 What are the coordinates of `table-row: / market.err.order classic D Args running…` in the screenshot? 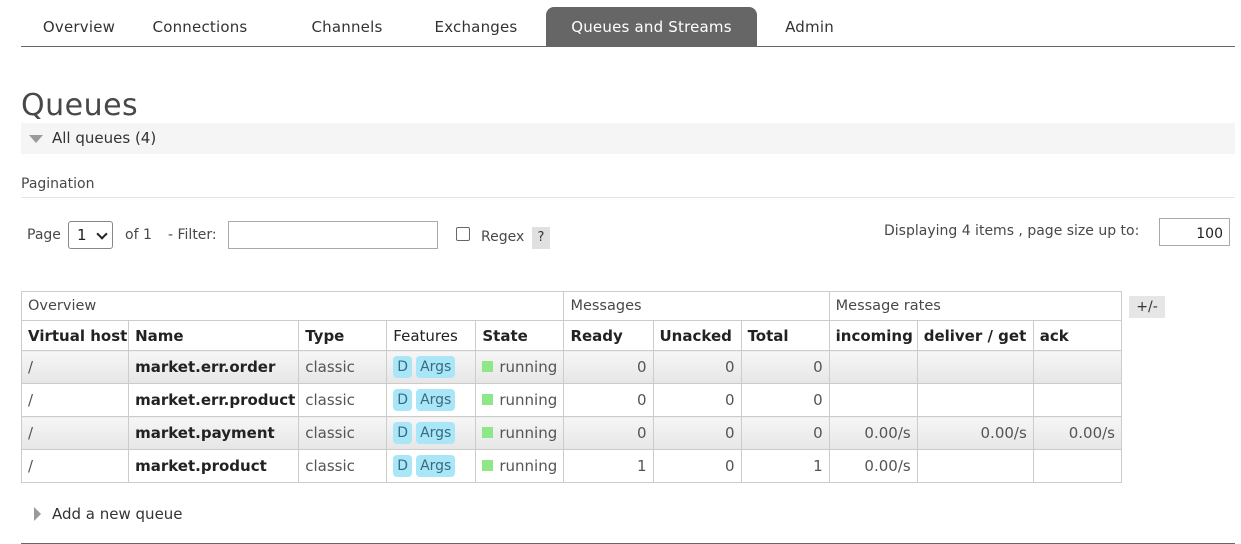 It's located at (571, 367).